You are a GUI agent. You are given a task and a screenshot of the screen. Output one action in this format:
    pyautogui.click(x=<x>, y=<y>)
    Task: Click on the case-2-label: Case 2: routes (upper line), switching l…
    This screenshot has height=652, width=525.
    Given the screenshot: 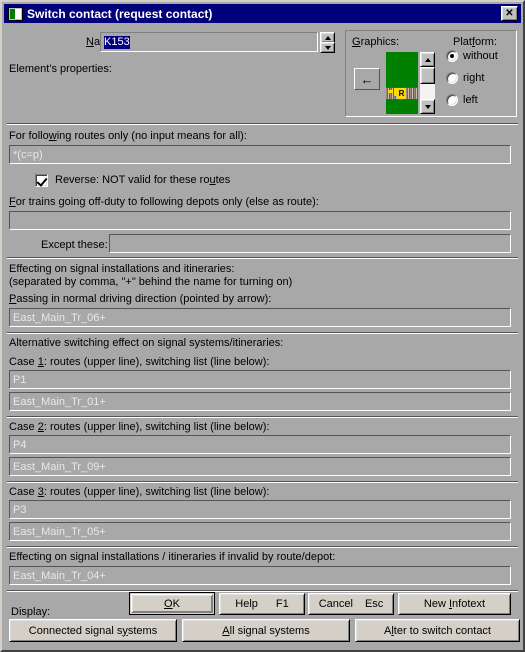 What is the action you would take?
    pyautogui.click(x=139, y=427)
    